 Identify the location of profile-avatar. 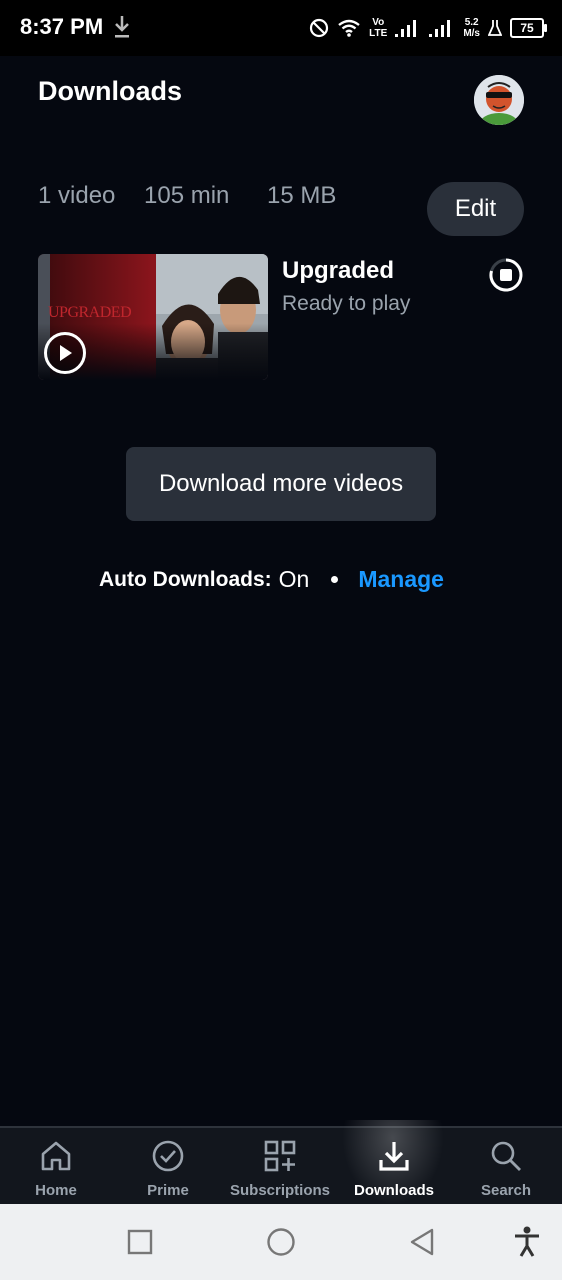
(499, 100).